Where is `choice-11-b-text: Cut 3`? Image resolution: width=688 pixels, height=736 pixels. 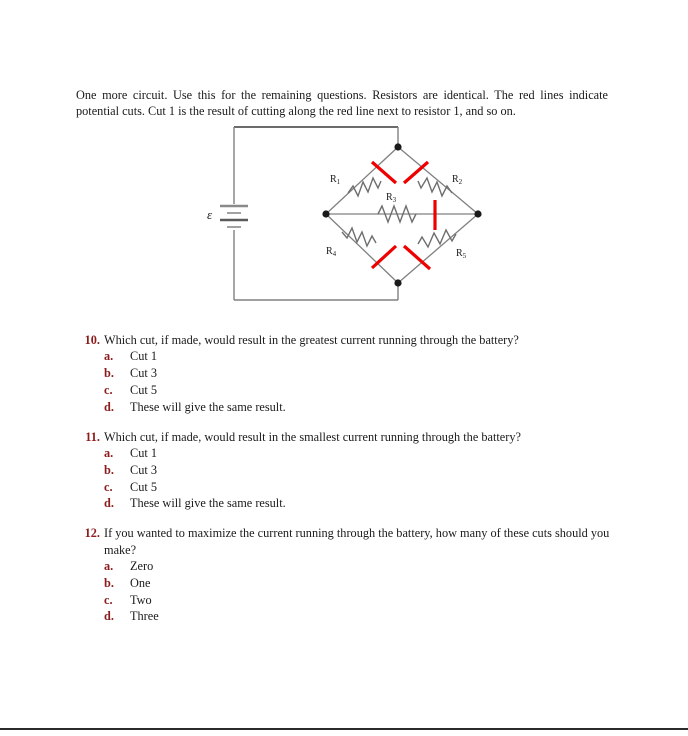
choice-11-b-text: Cut 3 is located at coordinates (143, 469).